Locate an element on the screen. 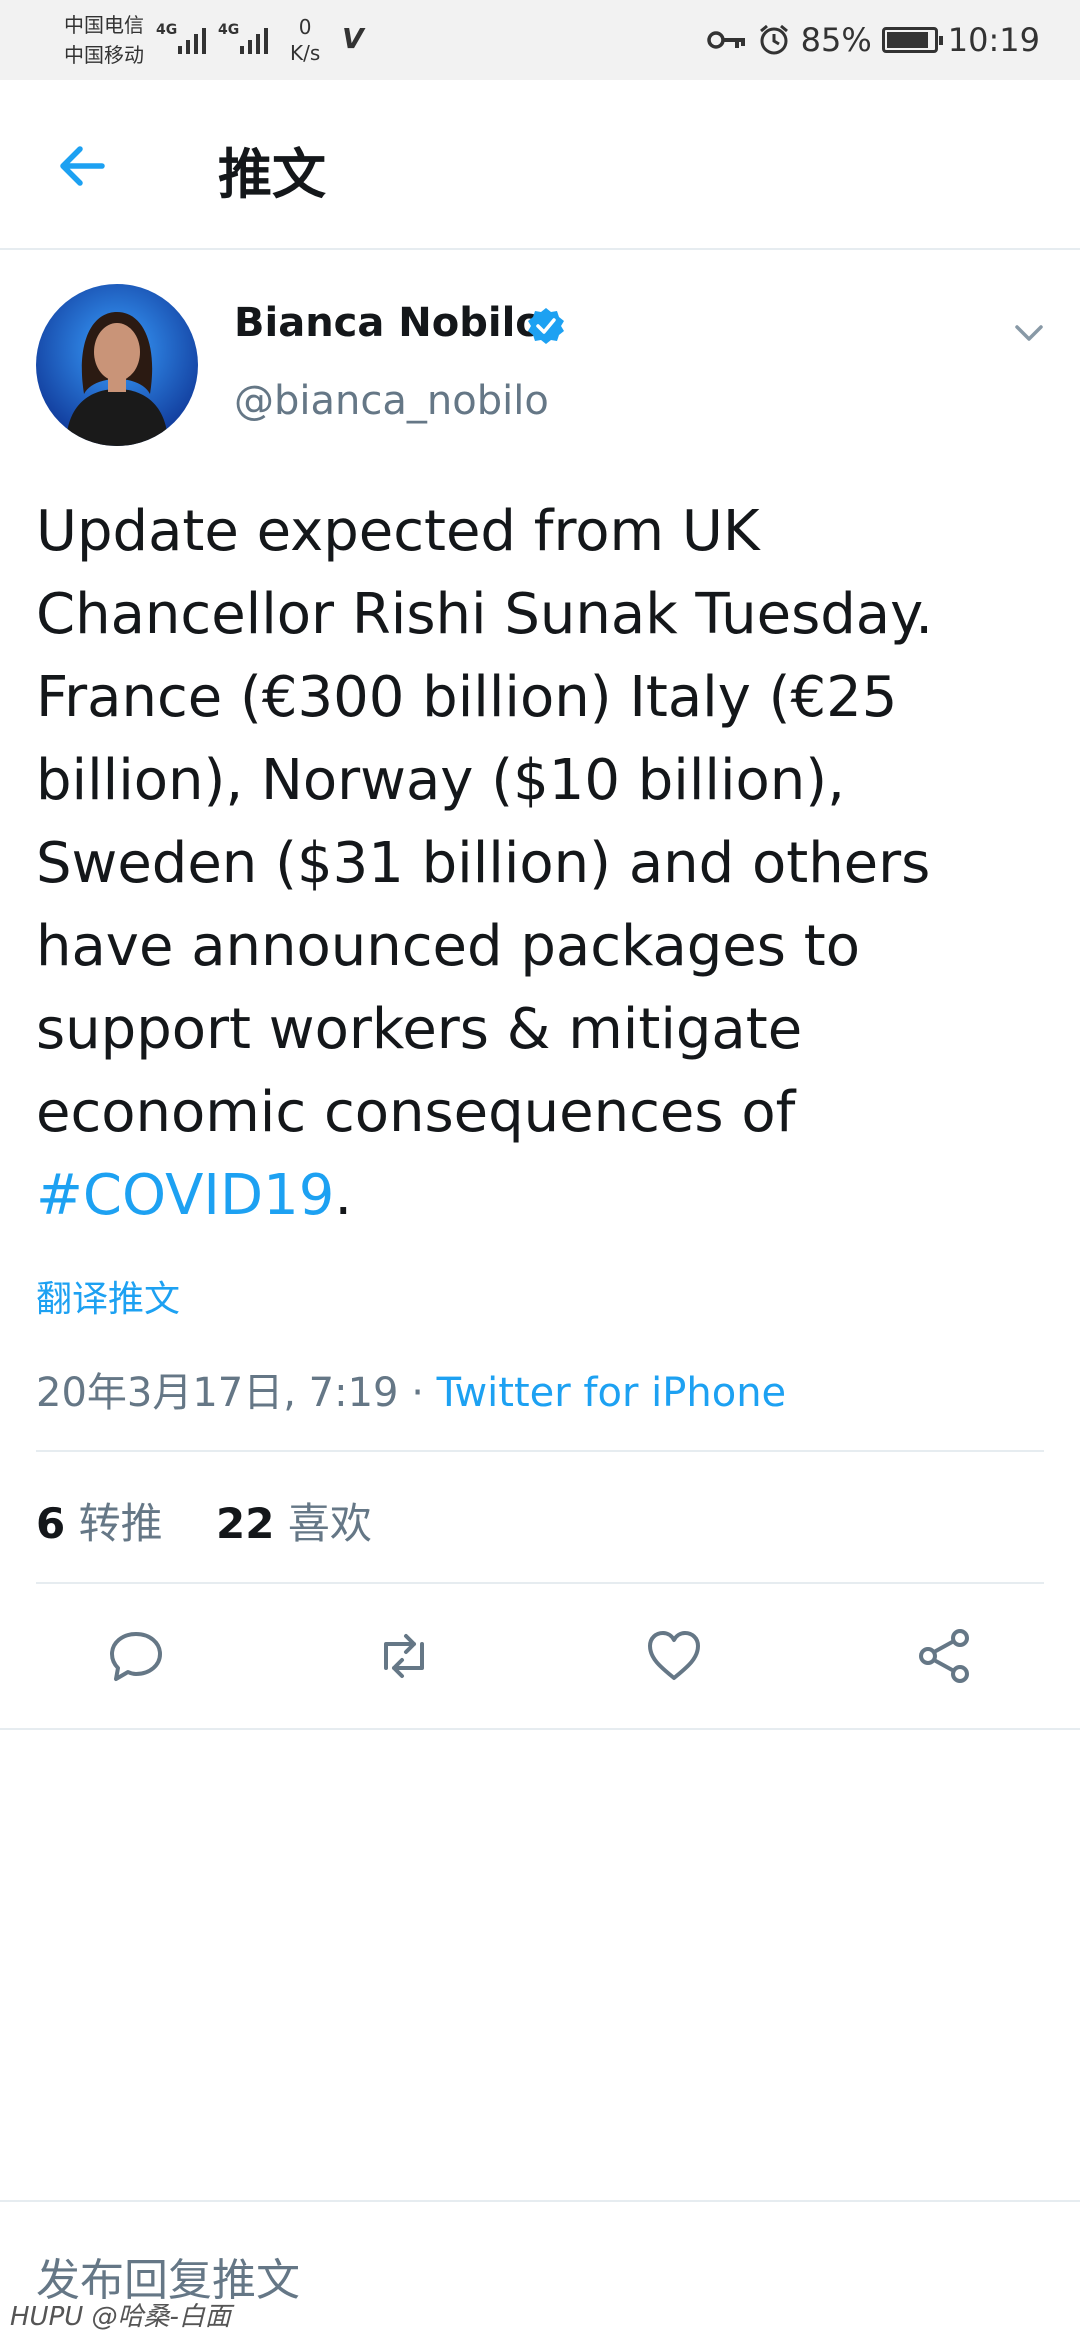 The image size is (1080, 2342). author-name: Bianca Nobilo is located at coordinates (388, 323).